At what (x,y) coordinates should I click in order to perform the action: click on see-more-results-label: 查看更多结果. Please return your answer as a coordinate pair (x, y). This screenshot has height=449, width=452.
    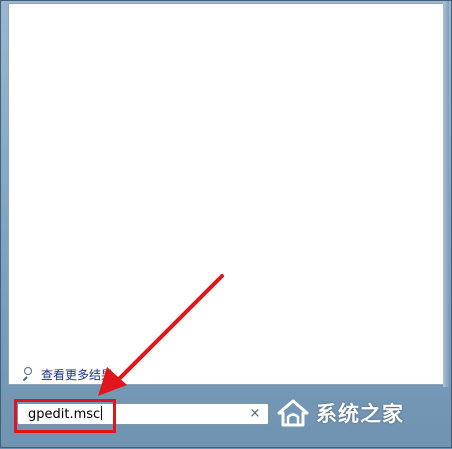
    Looking at the image, I should click on (77, 374).